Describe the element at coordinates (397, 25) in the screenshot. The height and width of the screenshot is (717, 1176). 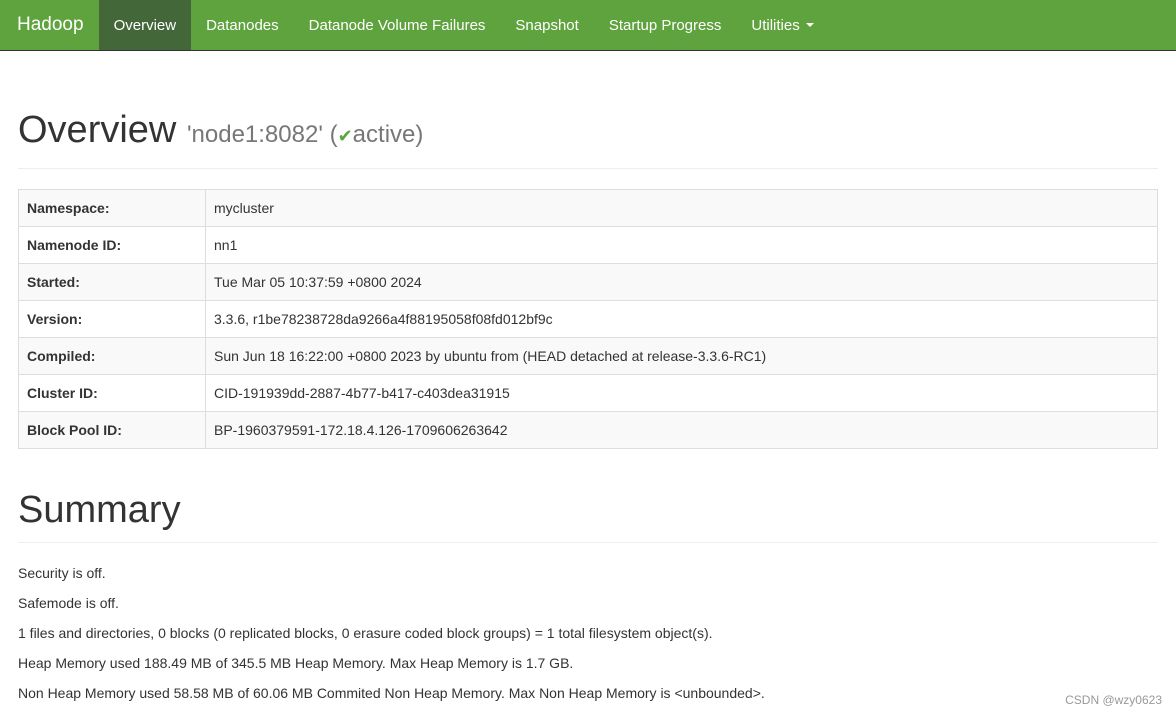
I see `nav-datanode-volume-failures: Datanode Volume Failures` at that location.